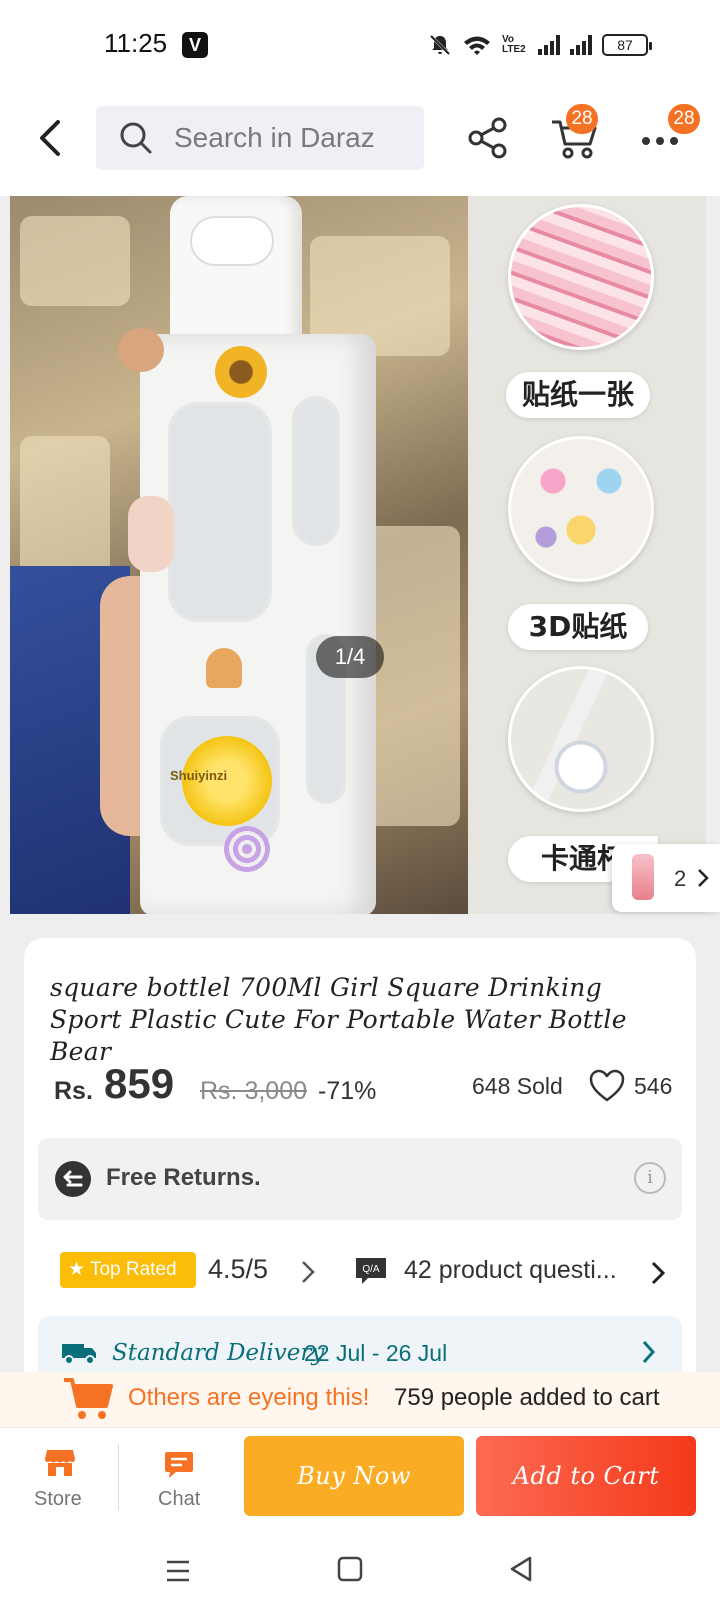 The height and width of the screenshot is (1612, 720). I want to click on likes-count: 546, so click(653, 1086).